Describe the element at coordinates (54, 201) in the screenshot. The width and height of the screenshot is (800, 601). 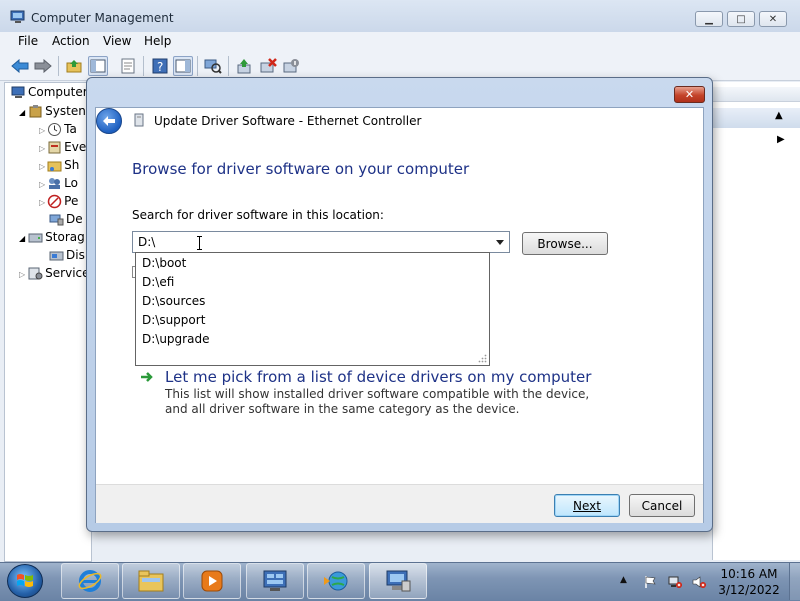
I see `performance-icon` at that location.